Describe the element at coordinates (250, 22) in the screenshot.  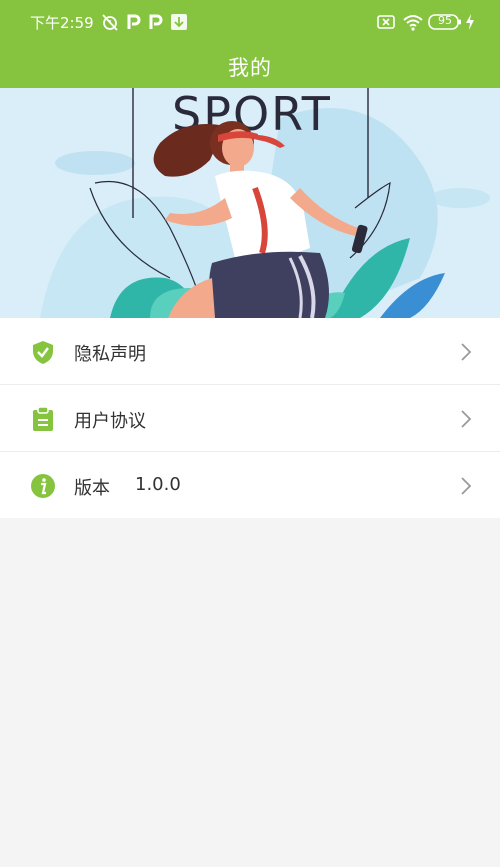
I see `status-bar: 下午2:59 95` at that location.